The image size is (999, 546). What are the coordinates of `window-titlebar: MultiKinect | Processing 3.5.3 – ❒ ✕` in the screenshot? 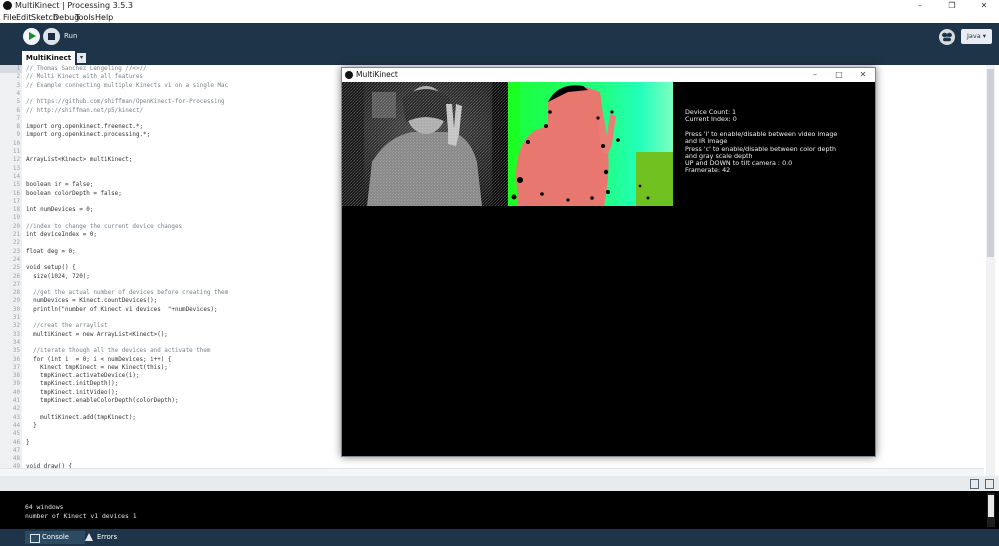 It's located at (499, 6).